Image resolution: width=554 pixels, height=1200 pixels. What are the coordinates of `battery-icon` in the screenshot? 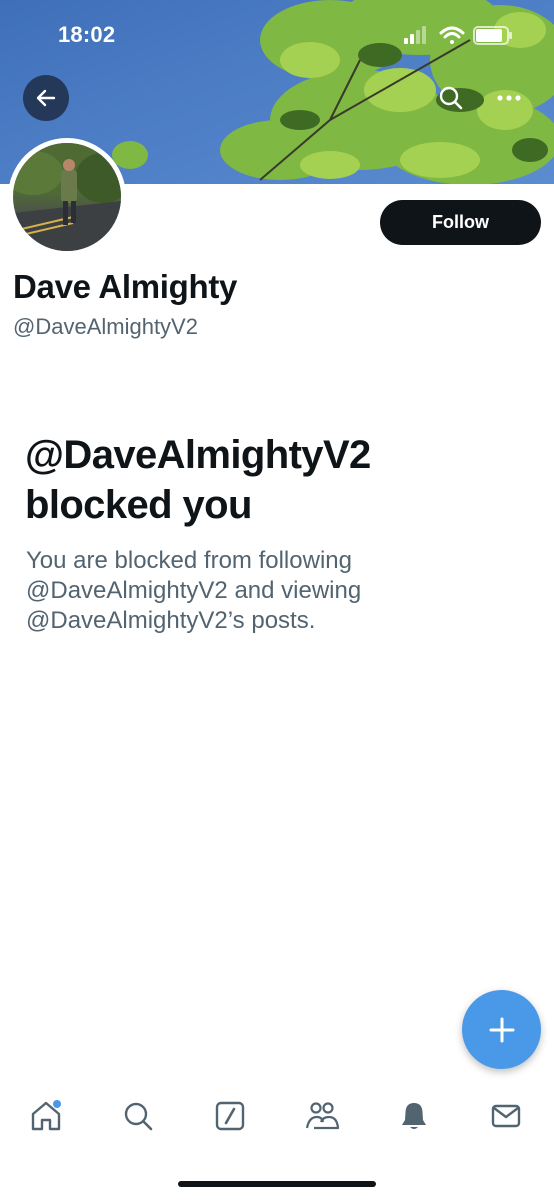 It's located at (492, 35).